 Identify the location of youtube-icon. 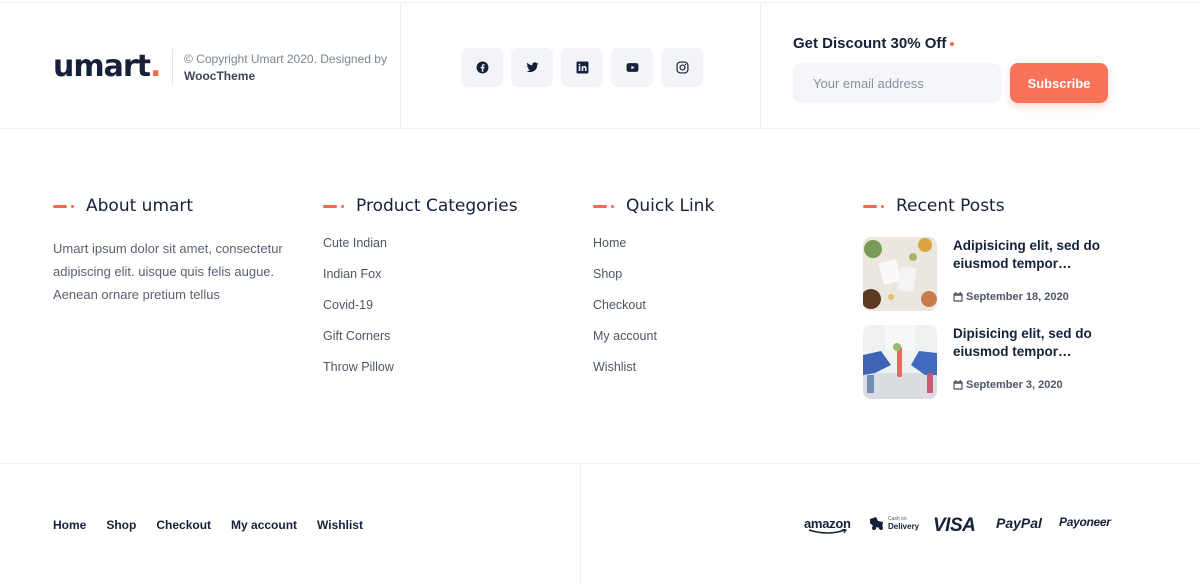
(632, 67).